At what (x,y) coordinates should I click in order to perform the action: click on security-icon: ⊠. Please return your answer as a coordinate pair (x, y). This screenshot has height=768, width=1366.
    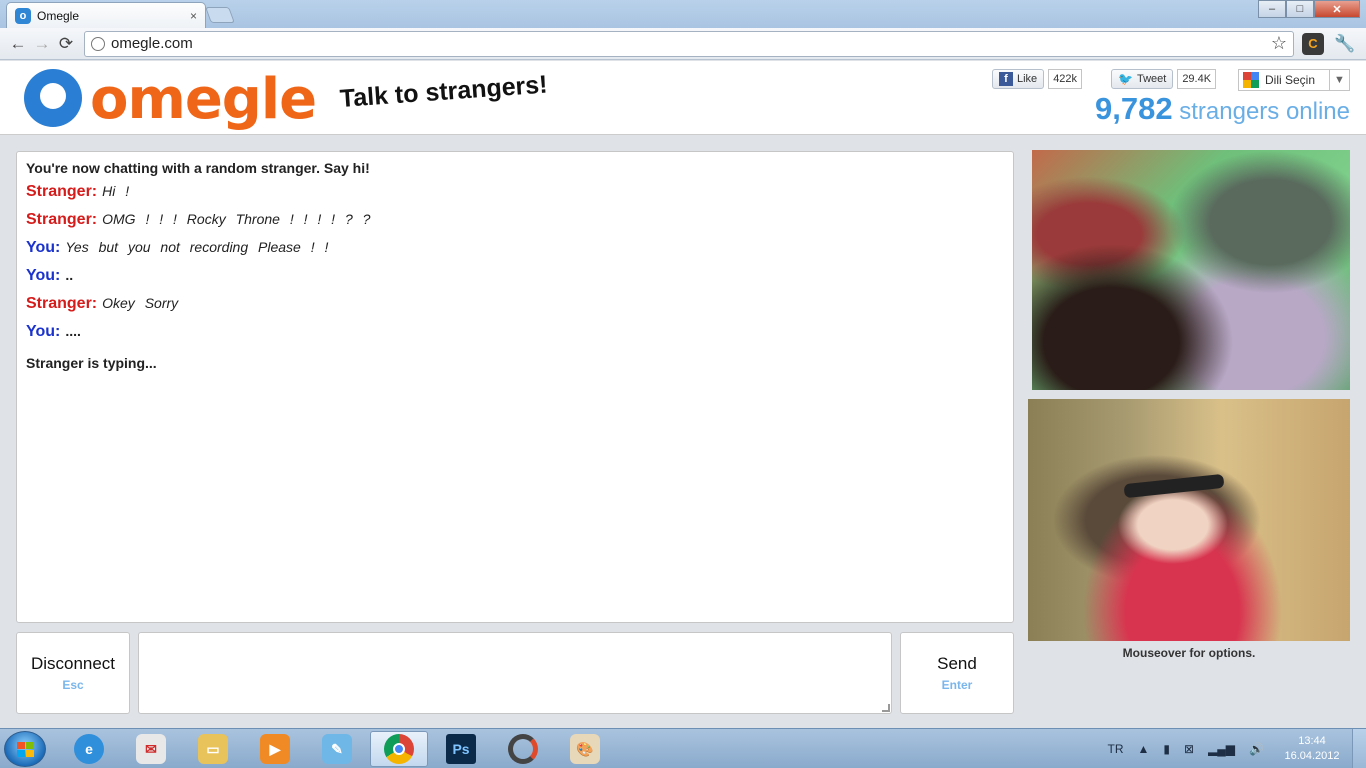
    Looking at the image, I should click on (1189, 749).